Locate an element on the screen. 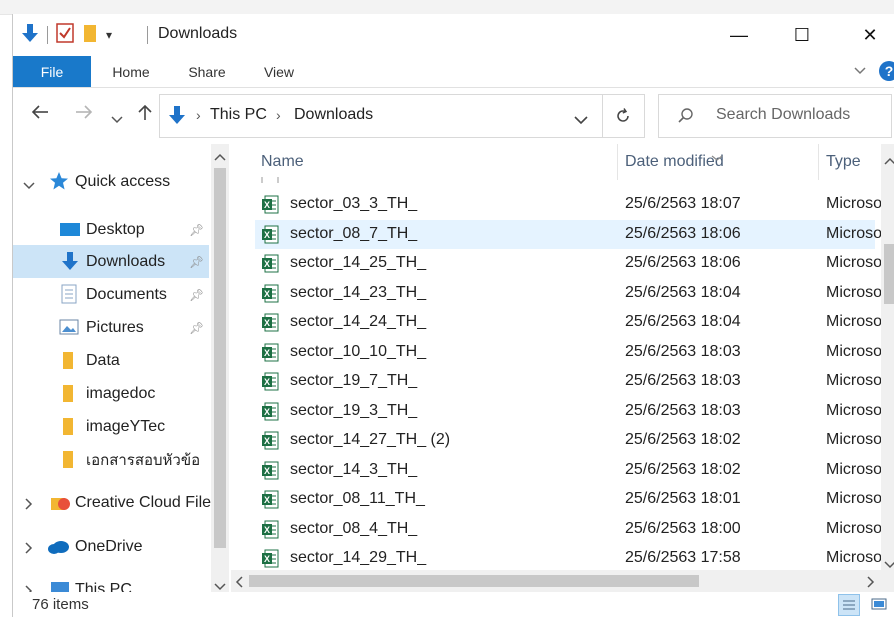 This screenshot has height=620, width=894. file-name: sector_14_23_TH_ is located at coordinates (358, 292).